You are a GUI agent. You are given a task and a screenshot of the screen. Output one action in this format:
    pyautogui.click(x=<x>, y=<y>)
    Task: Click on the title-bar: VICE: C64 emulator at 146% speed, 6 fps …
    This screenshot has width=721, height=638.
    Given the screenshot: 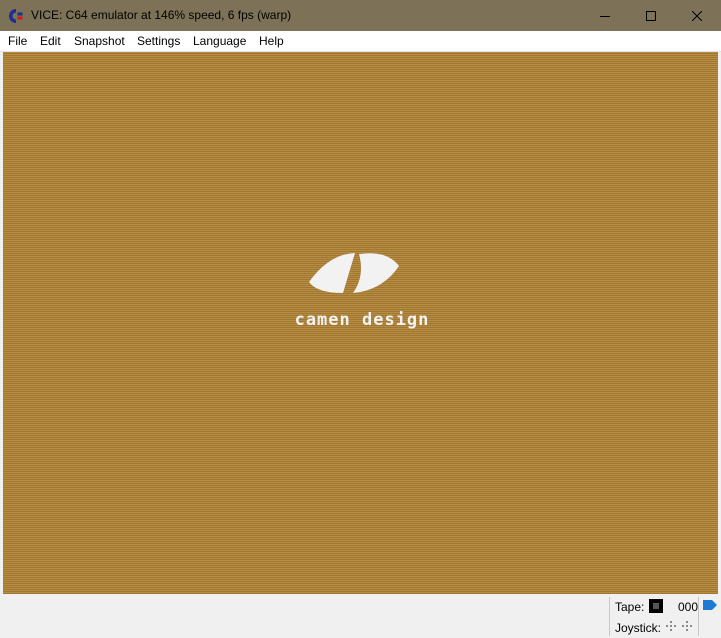 What is the action you would take?
    pyautogui.click(x=360, y=15)
    